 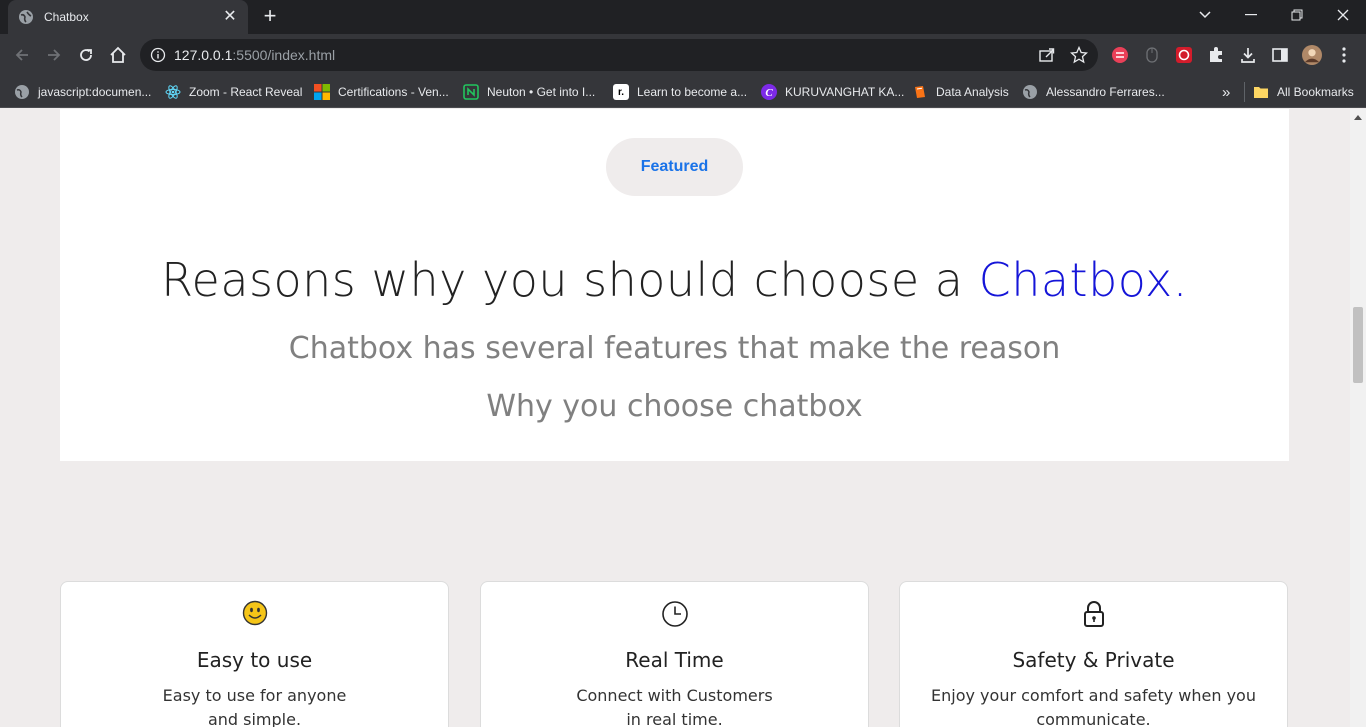 What do you see at coordinates (1297, 15) in the screenshot?
I see `restore-button` at bounding box center [1297, 15].